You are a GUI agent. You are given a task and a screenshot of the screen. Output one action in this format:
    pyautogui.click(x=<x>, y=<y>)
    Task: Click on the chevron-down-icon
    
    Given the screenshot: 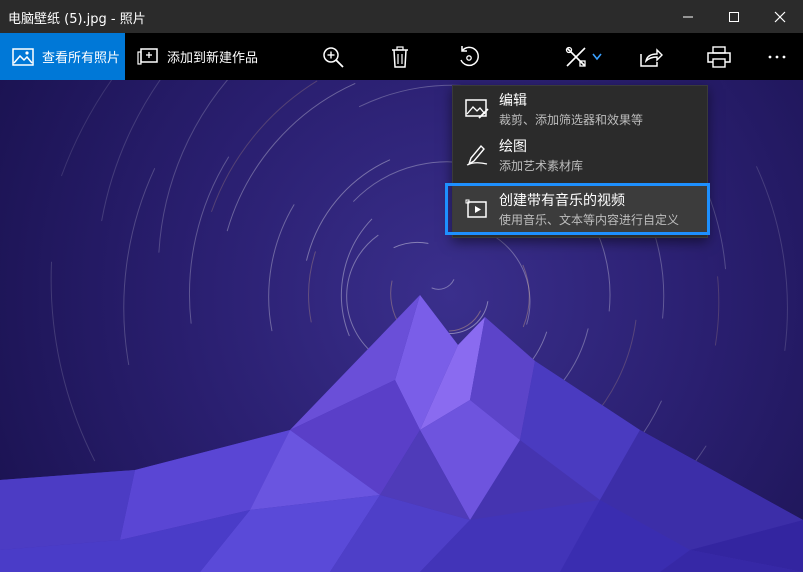 What is the action you would take?
    pyautogui.click(x=597, y=56)
    